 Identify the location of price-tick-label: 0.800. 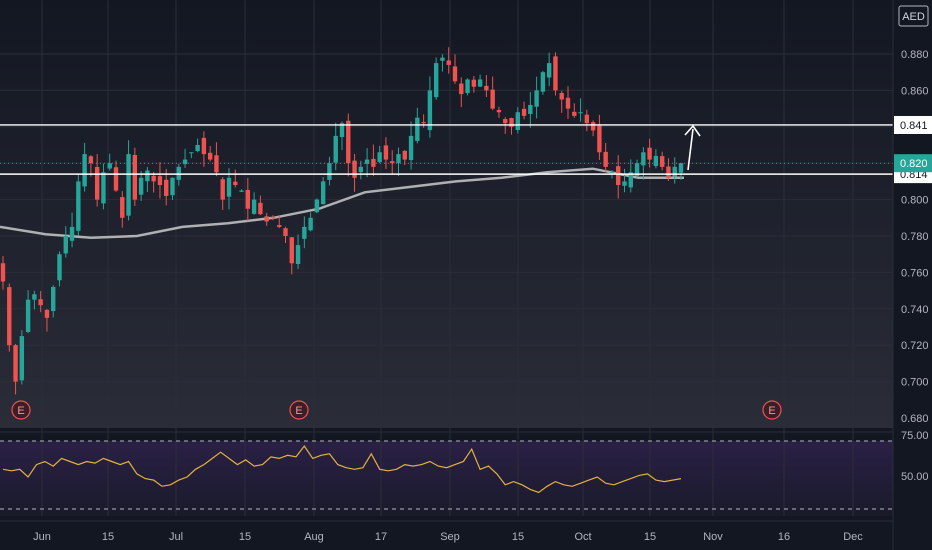
(915, 201).